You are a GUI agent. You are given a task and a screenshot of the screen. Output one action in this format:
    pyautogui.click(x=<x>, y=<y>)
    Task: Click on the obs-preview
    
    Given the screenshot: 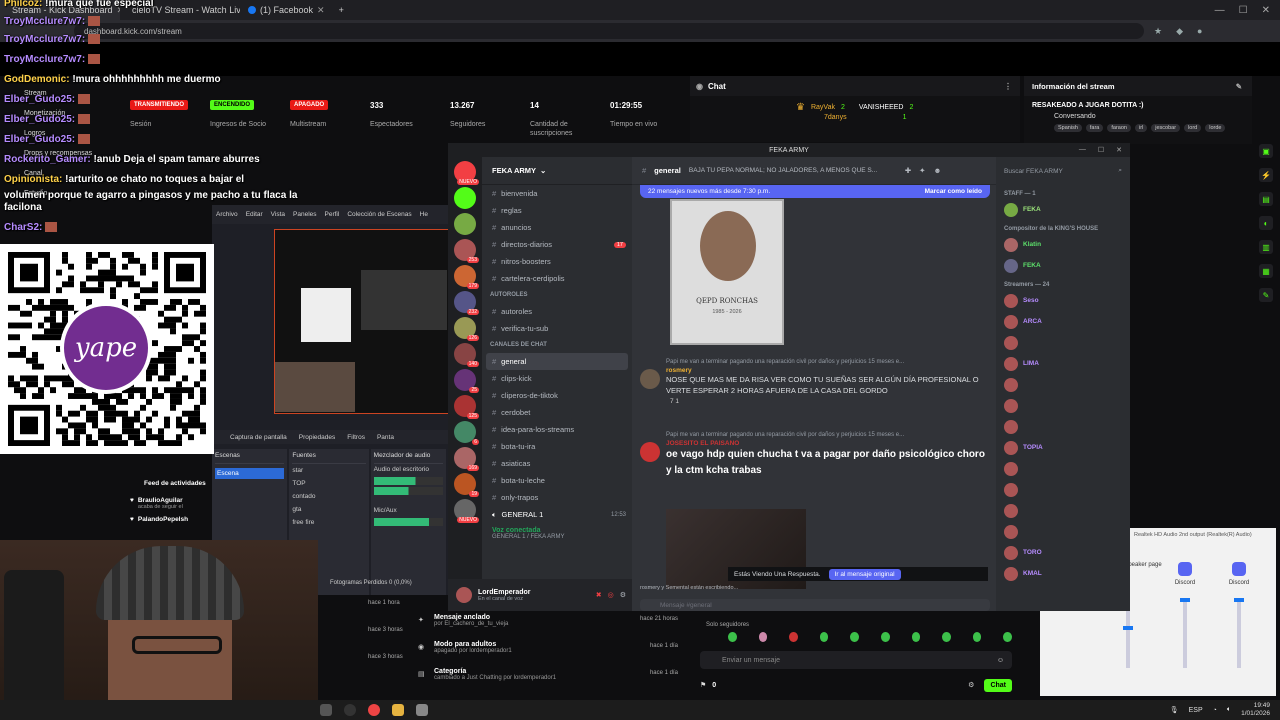 What is the action you would take?
    pyautogui.click(x=362, y=321)
    